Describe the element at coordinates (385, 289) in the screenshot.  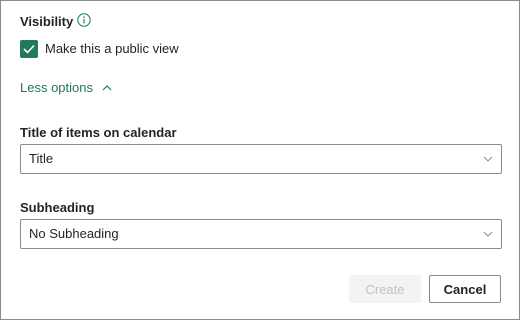
I see `create-button: Create` at that location.